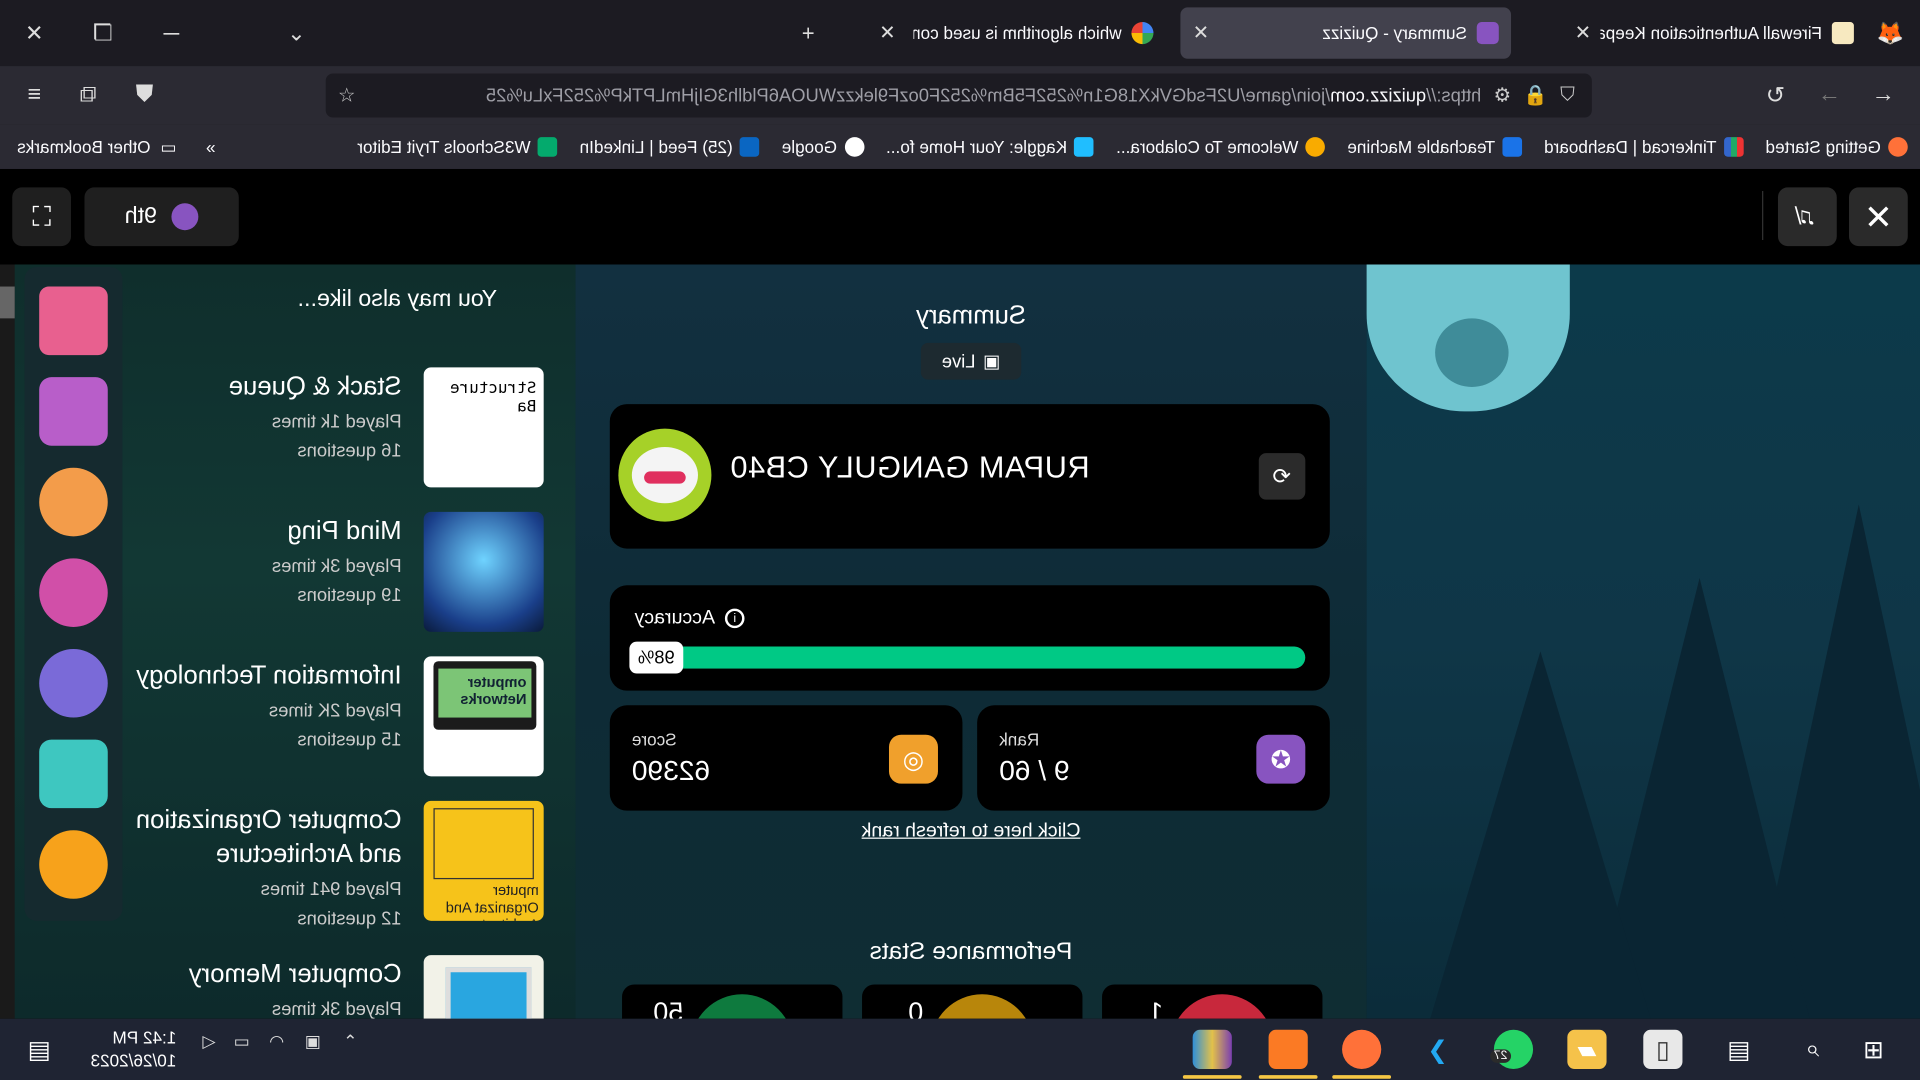 This screenshot has height=1080, width=1920. I want to click on bookmark-getting-started: Getting Started, so click(1837, 147).